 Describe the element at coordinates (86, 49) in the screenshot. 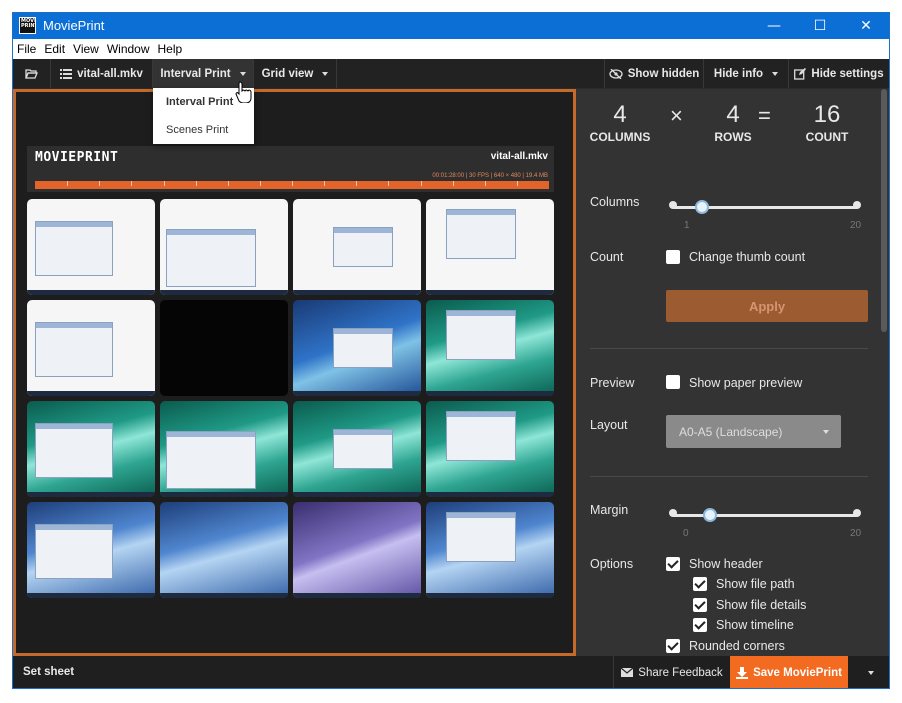

I see `menu-view: View` at that location.